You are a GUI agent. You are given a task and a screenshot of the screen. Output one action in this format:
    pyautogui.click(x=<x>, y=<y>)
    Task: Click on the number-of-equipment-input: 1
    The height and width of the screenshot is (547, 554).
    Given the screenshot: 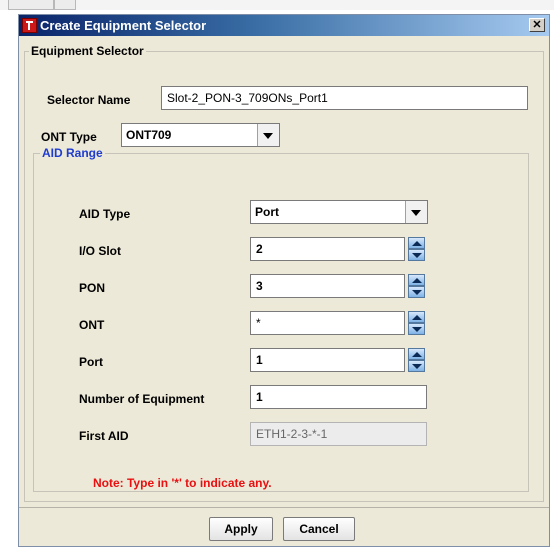 What is the action you would take?
    pyautogui.click(x=338, y=397)
    